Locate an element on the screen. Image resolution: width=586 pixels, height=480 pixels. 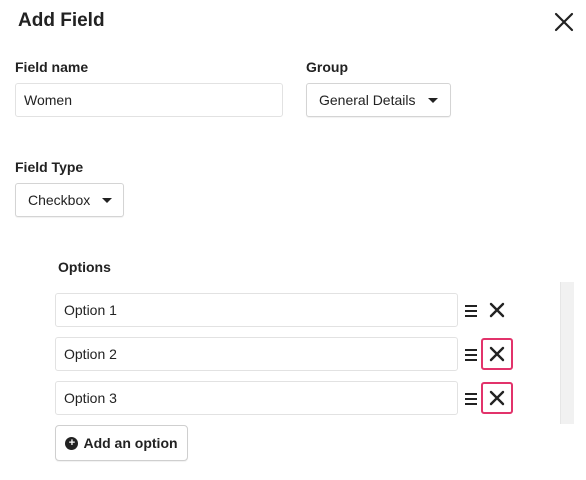
group-label: Group is located at coordinates (327, 67).